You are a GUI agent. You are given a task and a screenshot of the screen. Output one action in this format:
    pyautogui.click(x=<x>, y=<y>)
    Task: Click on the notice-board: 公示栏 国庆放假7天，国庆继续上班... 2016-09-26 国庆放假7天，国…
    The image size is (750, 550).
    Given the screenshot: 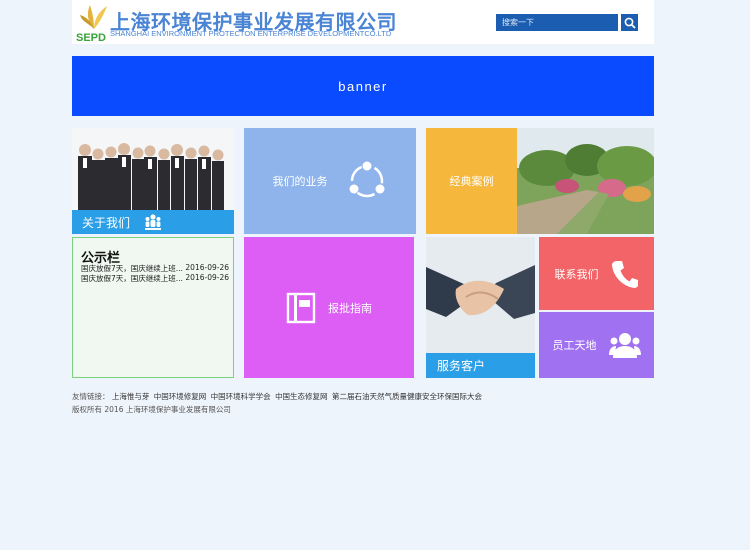 What is the action you would take?
    pyautogui.click(x=153, y=307)
    